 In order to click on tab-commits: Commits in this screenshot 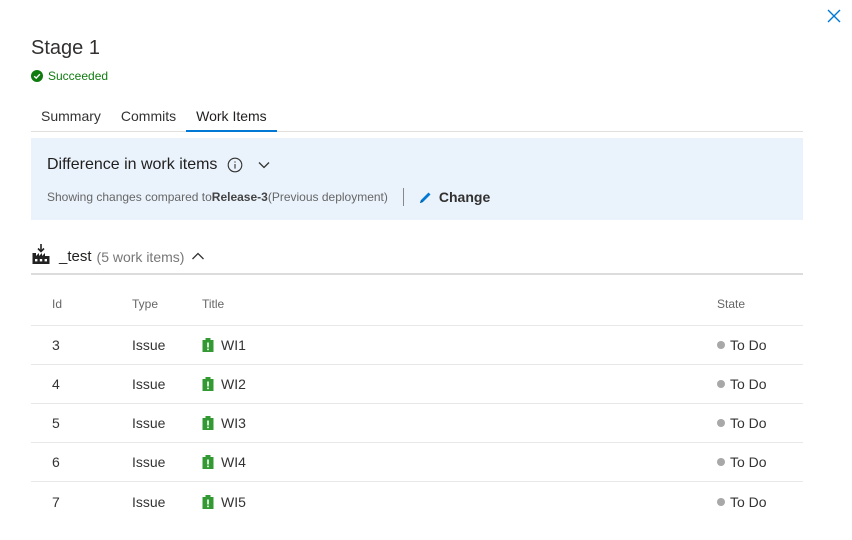, I will do `click(148, 115)`.